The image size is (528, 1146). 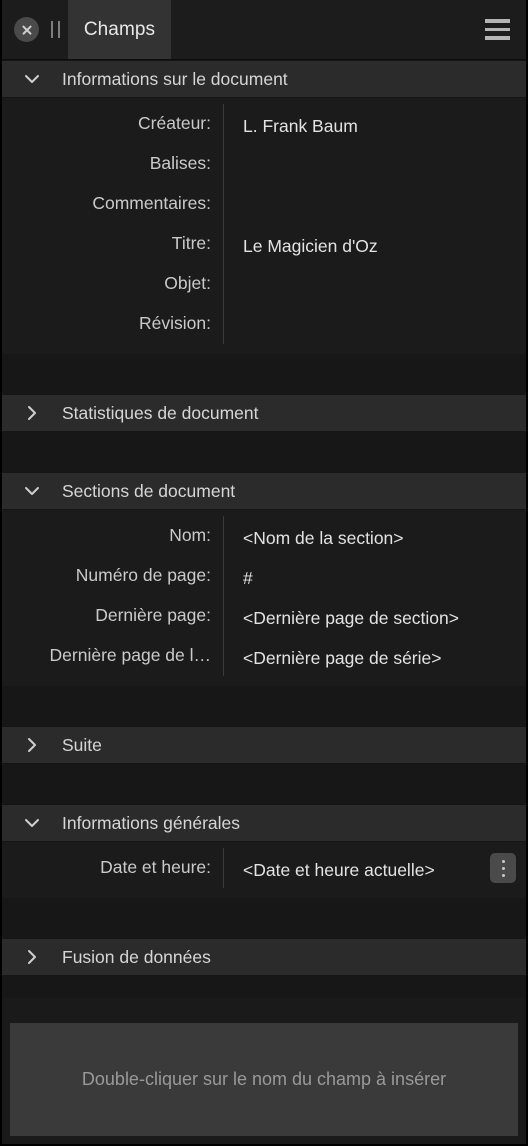 I want to click on field-row: Nom: <Nom de la section>, so click(x=264, y=536).